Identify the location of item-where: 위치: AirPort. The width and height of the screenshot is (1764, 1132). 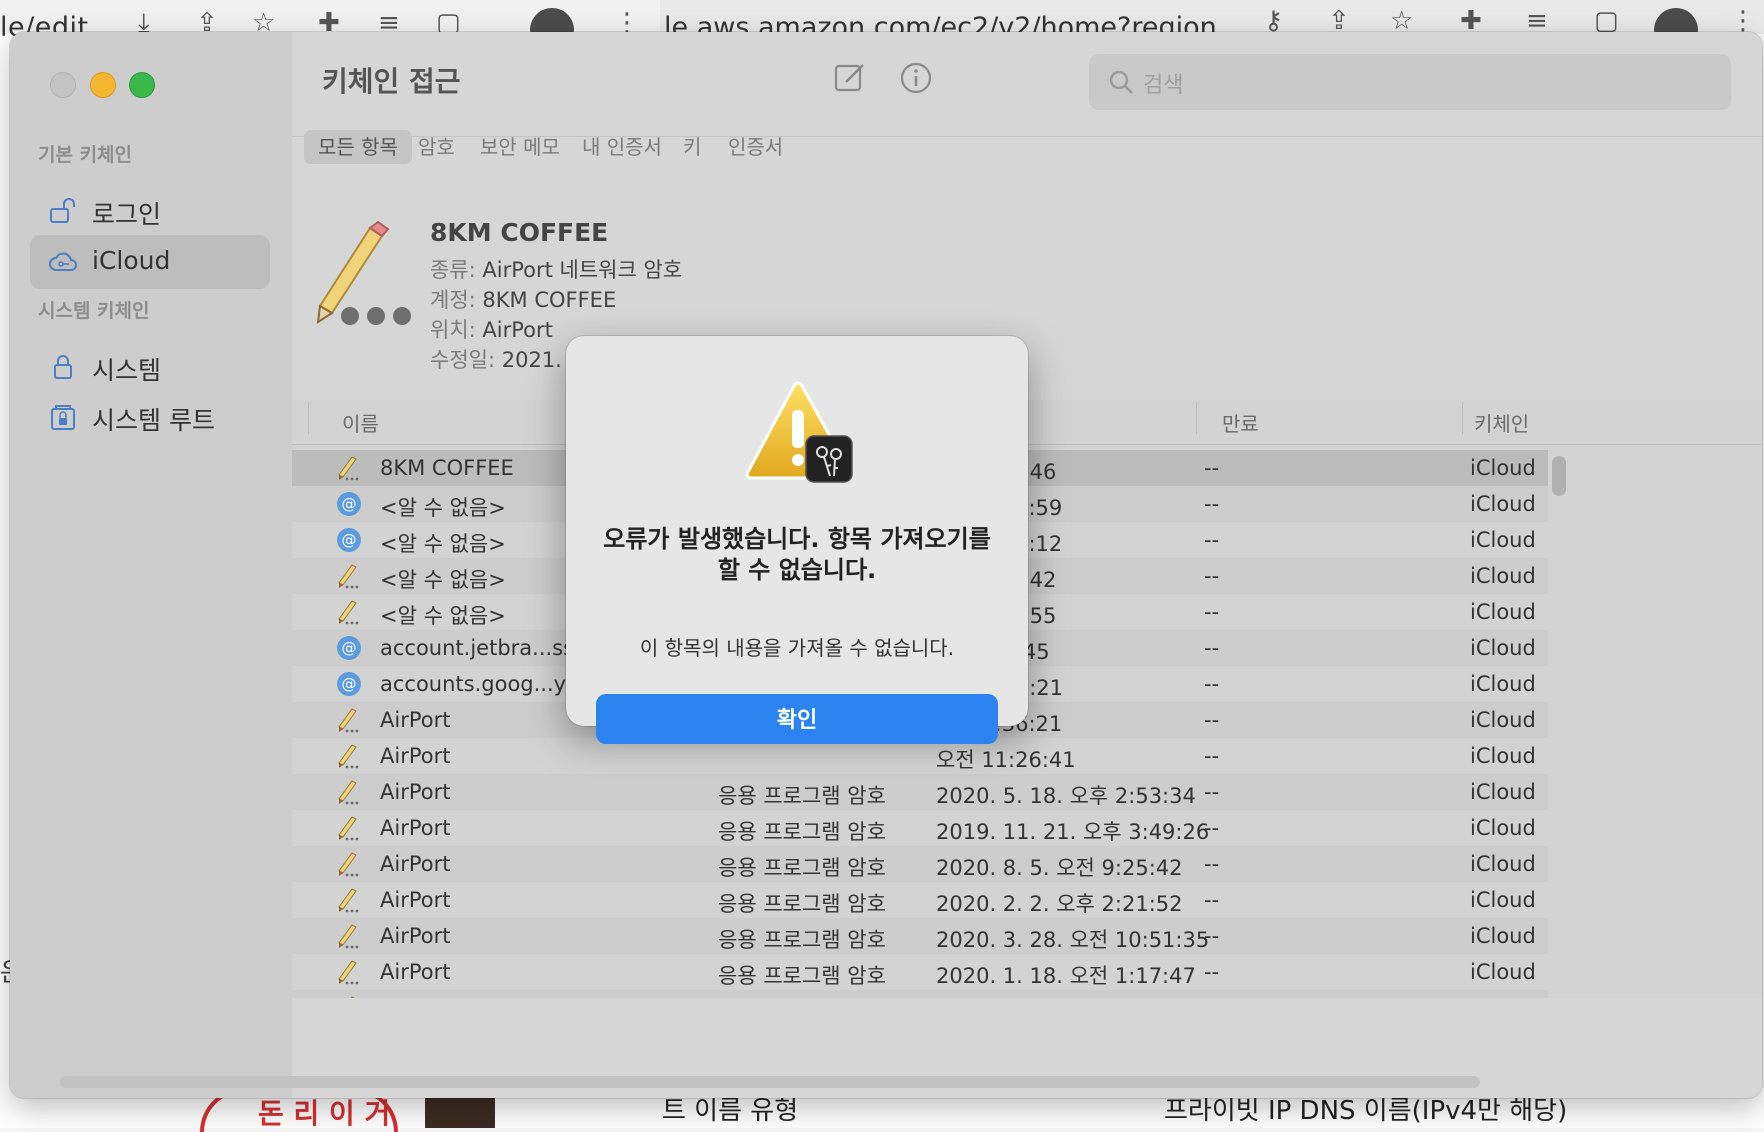
(491, 329).